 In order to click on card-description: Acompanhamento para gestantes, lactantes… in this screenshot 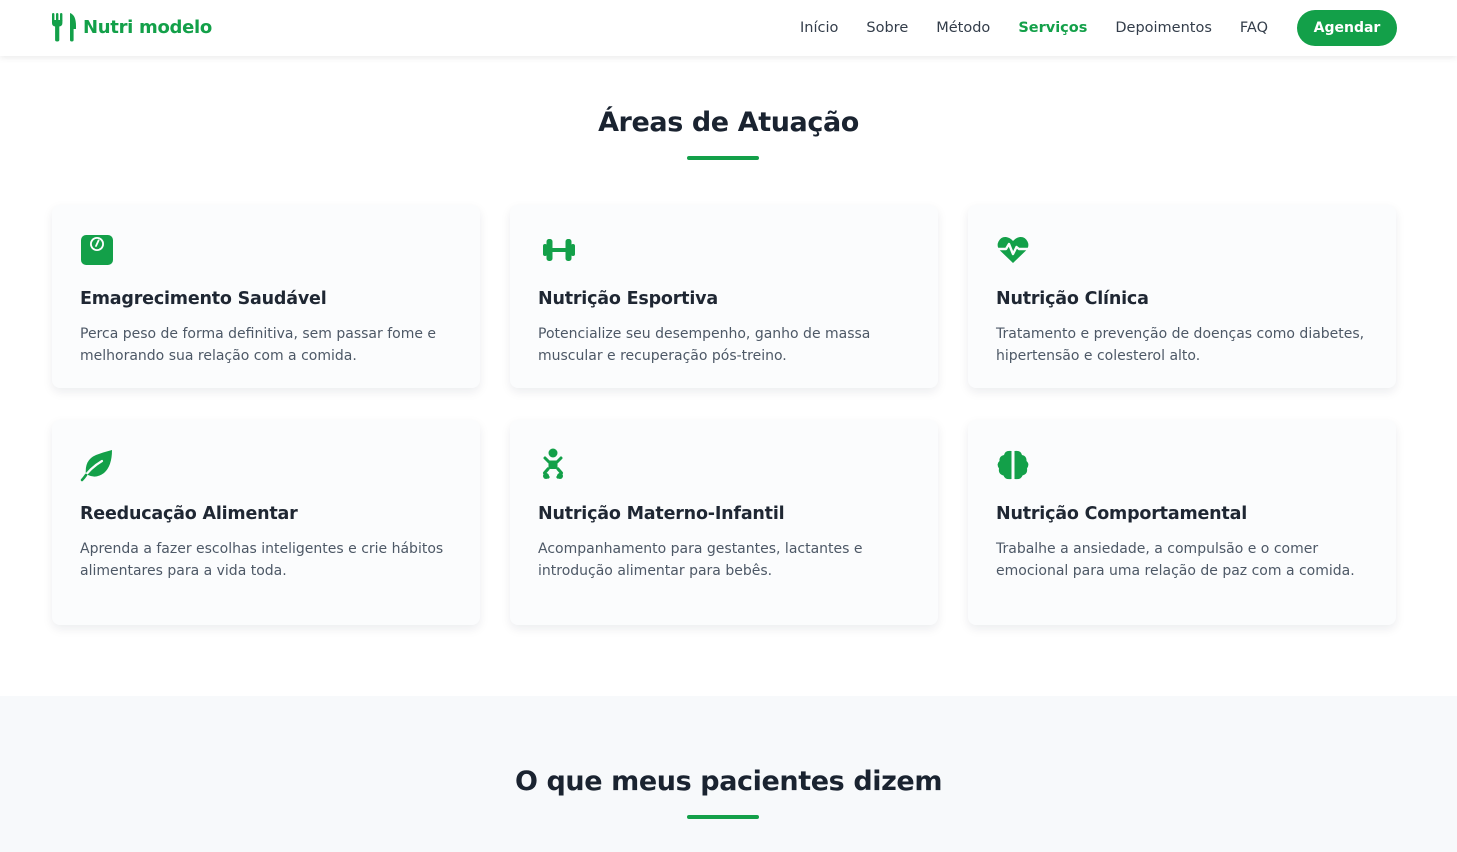, I will do `click(700, 560)`.